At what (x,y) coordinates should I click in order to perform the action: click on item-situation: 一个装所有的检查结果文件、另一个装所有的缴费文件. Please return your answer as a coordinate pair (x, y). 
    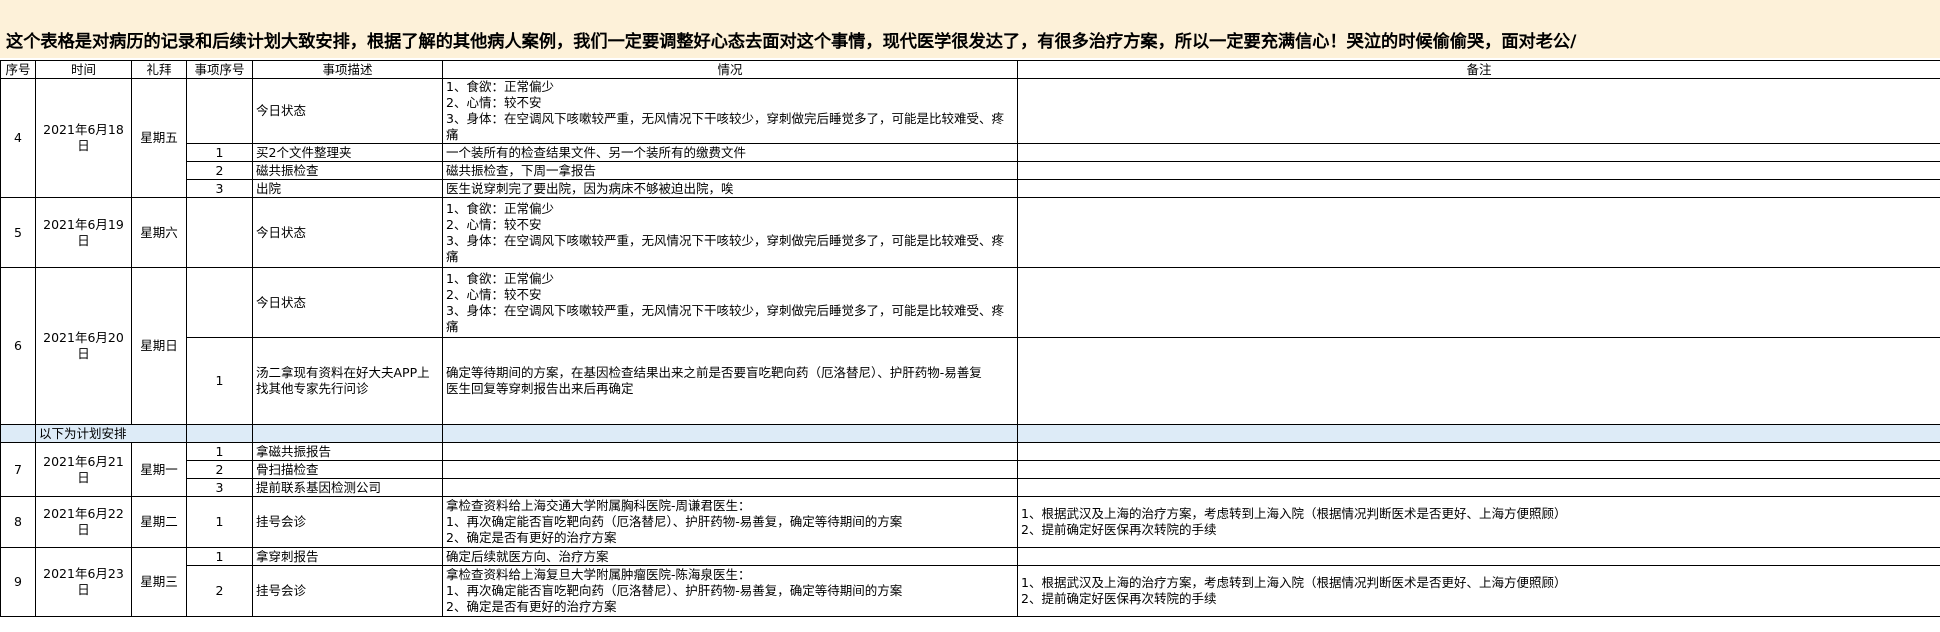
    Looking at the image, I should click on (730, 152).